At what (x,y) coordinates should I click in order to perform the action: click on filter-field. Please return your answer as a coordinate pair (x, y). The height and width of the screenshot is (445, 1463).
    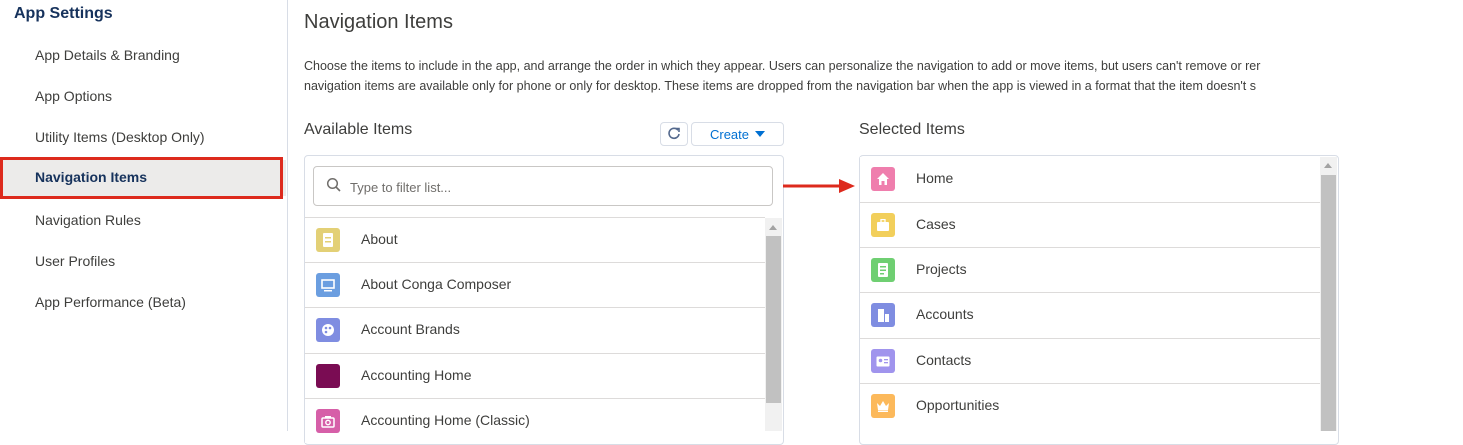
    Looking at the image, I should click on (543, 186).